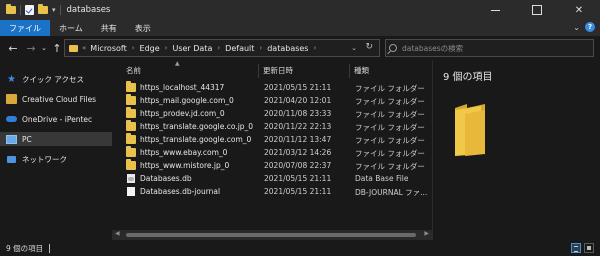 Image resolution: width=600 pixels, height=256 pixels. I want to click on database-file-icon, so click(131, 178).